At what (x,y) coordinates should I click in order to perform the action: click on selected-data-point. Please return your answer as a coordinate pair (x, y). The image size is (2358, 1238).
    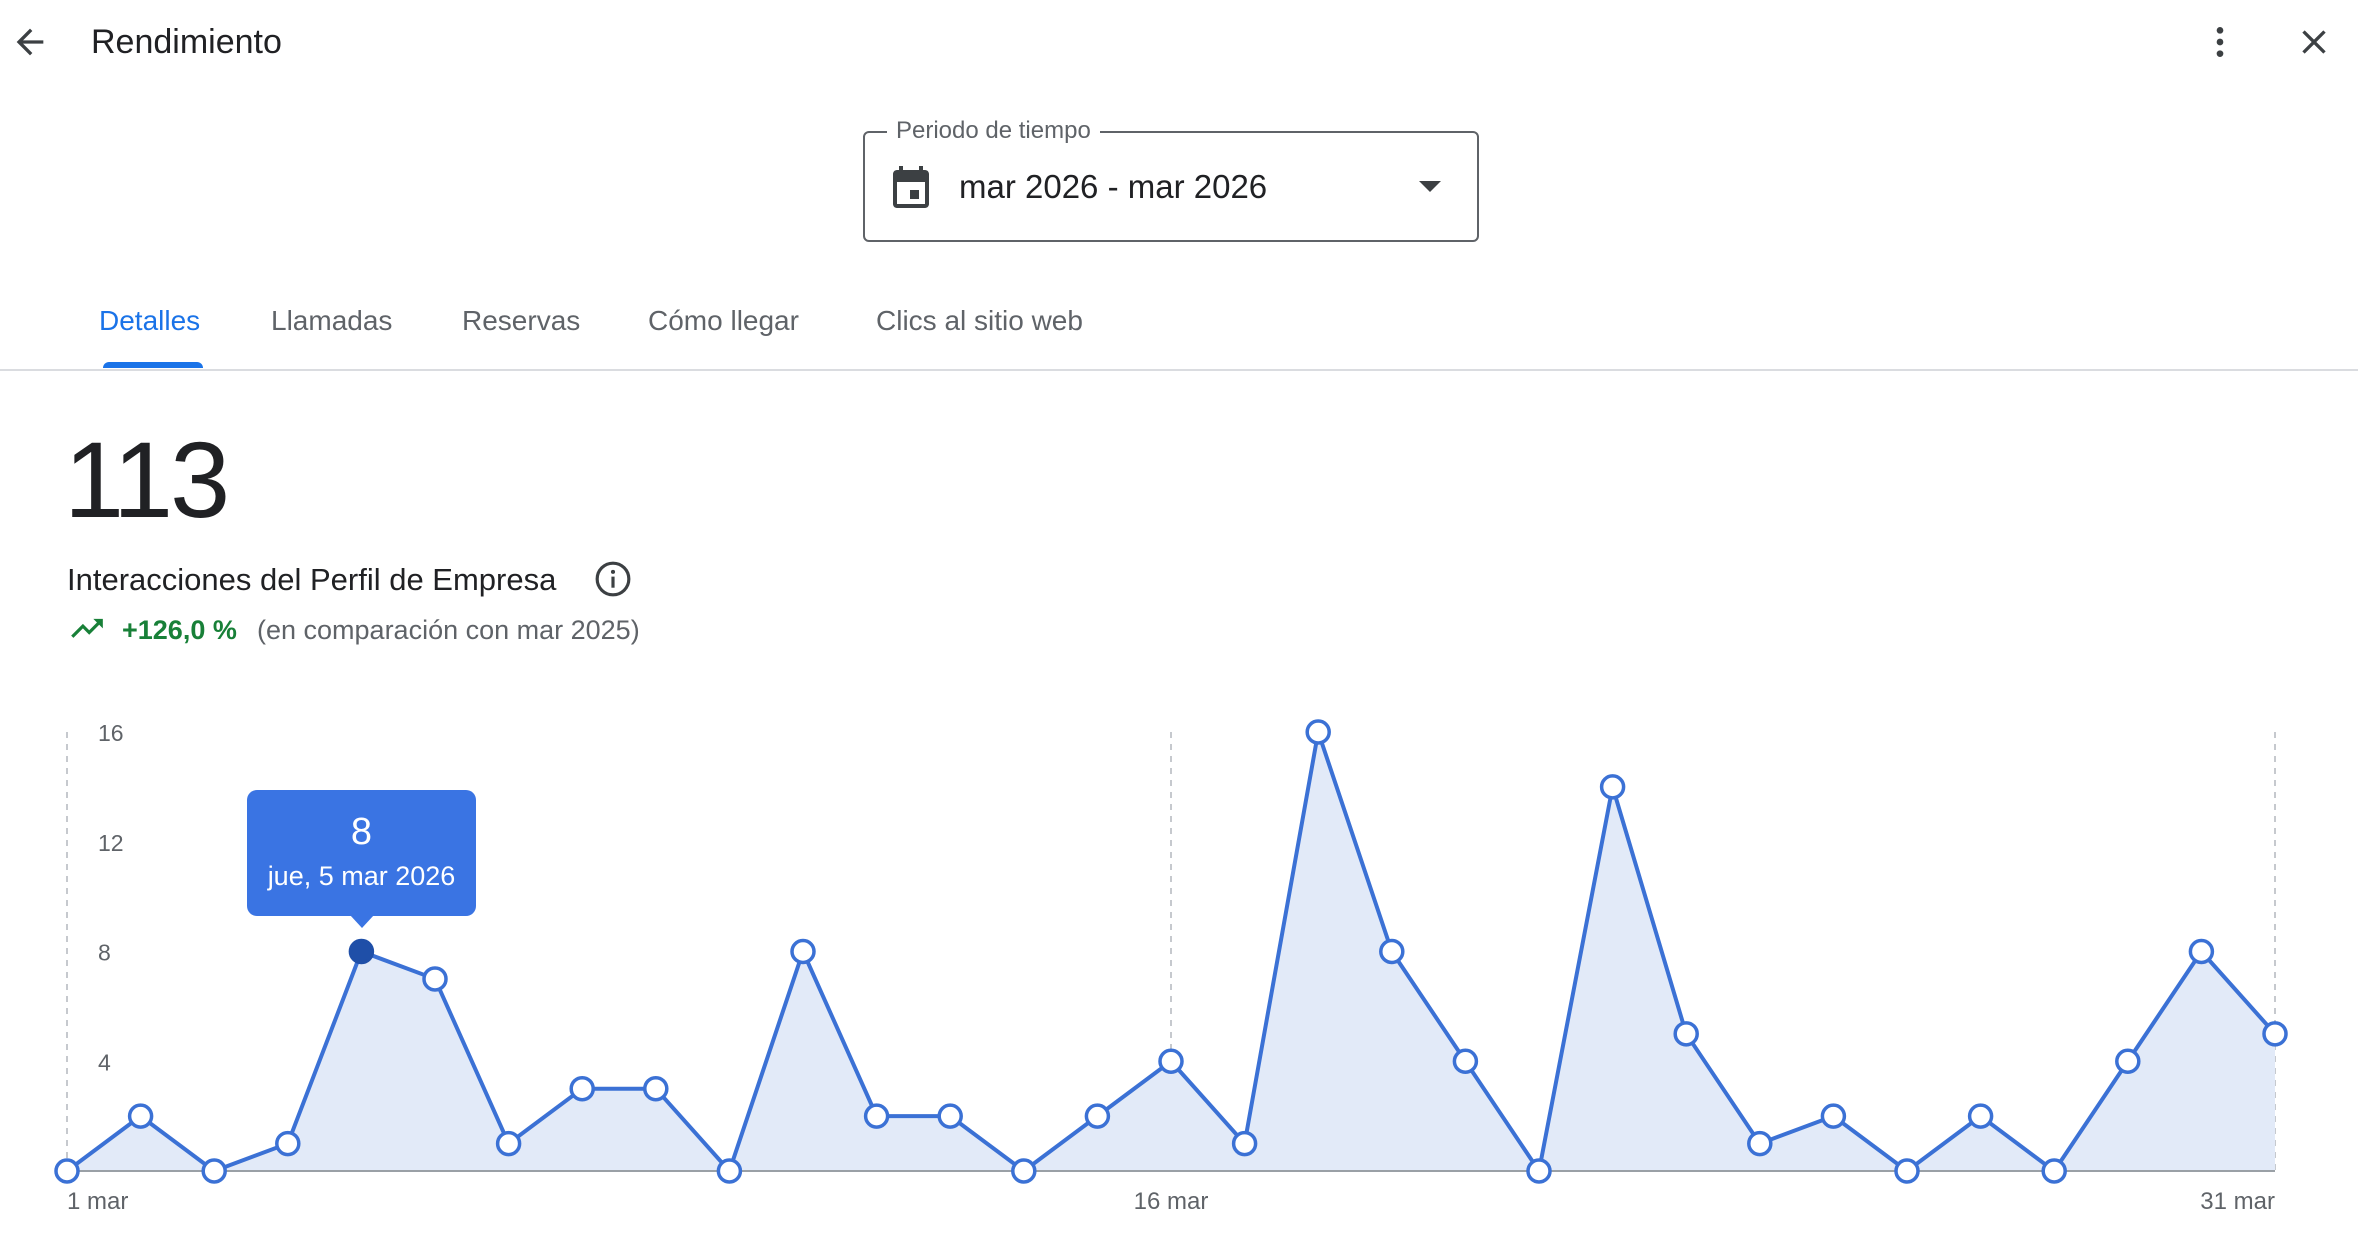
    Looking at the image, I should click on (361, 951).